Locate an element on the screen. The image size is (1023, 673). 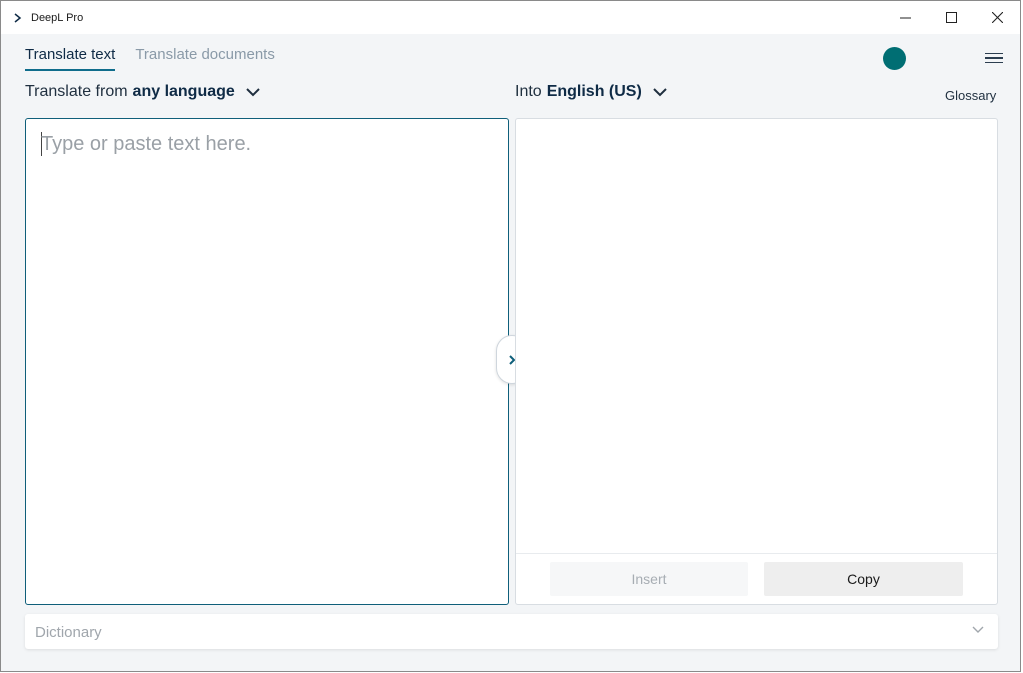
insert-button: Insert is located at coordinates (649, 579).